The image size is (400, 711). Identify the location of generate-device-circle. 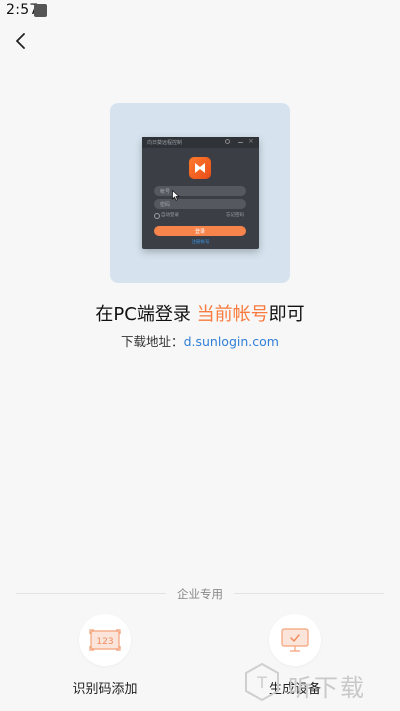
(295, 640).